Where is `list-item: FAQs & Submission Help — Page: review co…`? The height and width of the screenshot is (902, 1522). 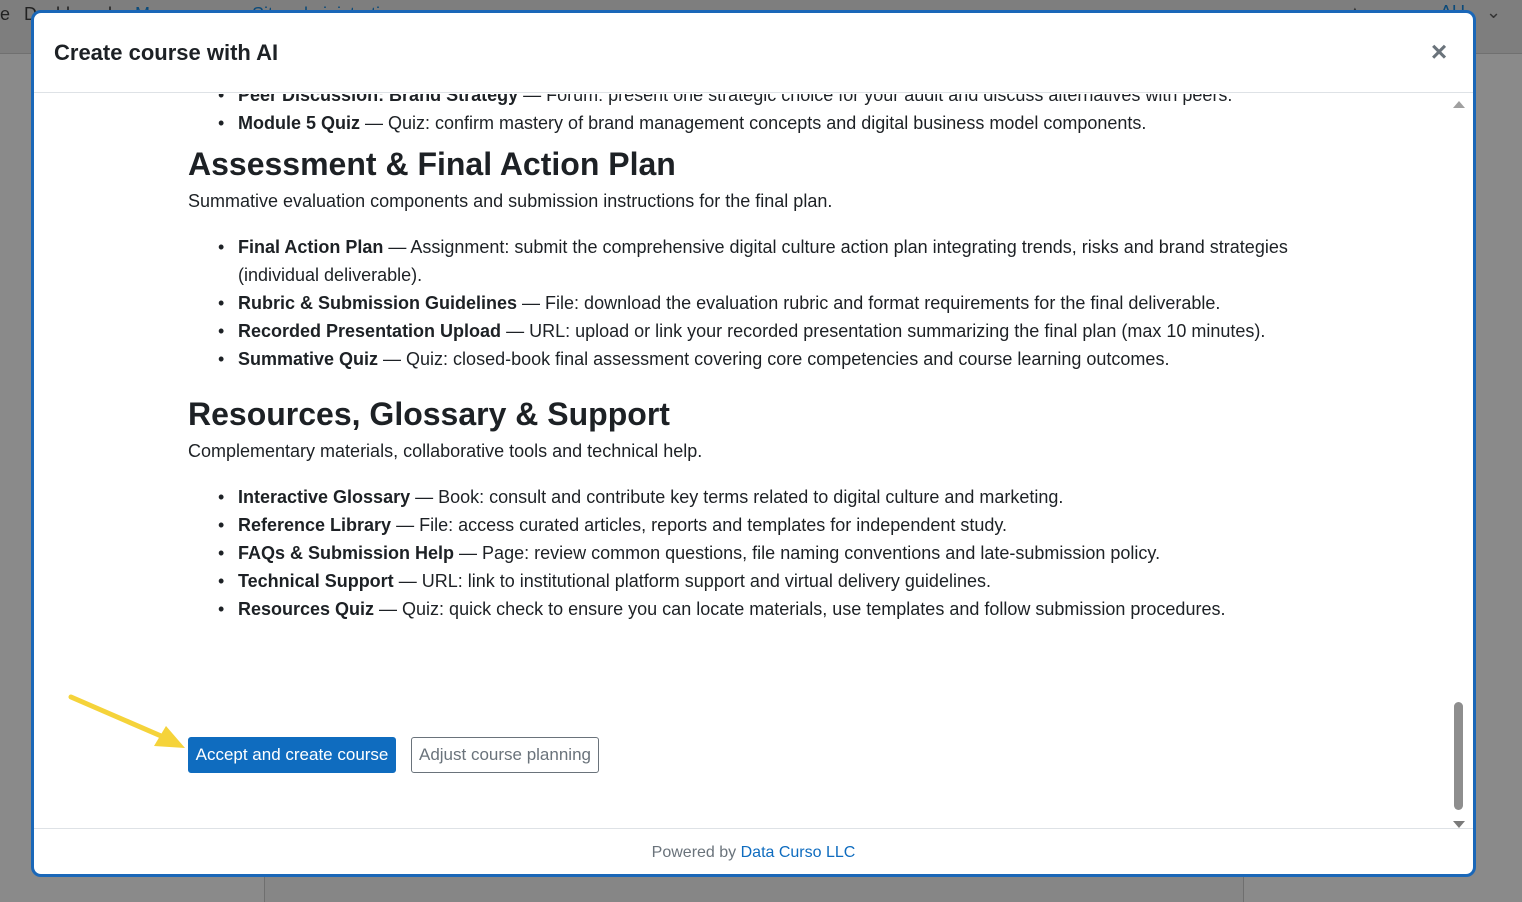 list-item: FAQs & Submission Help — Page: review co… is located at coordinates (743, 553).